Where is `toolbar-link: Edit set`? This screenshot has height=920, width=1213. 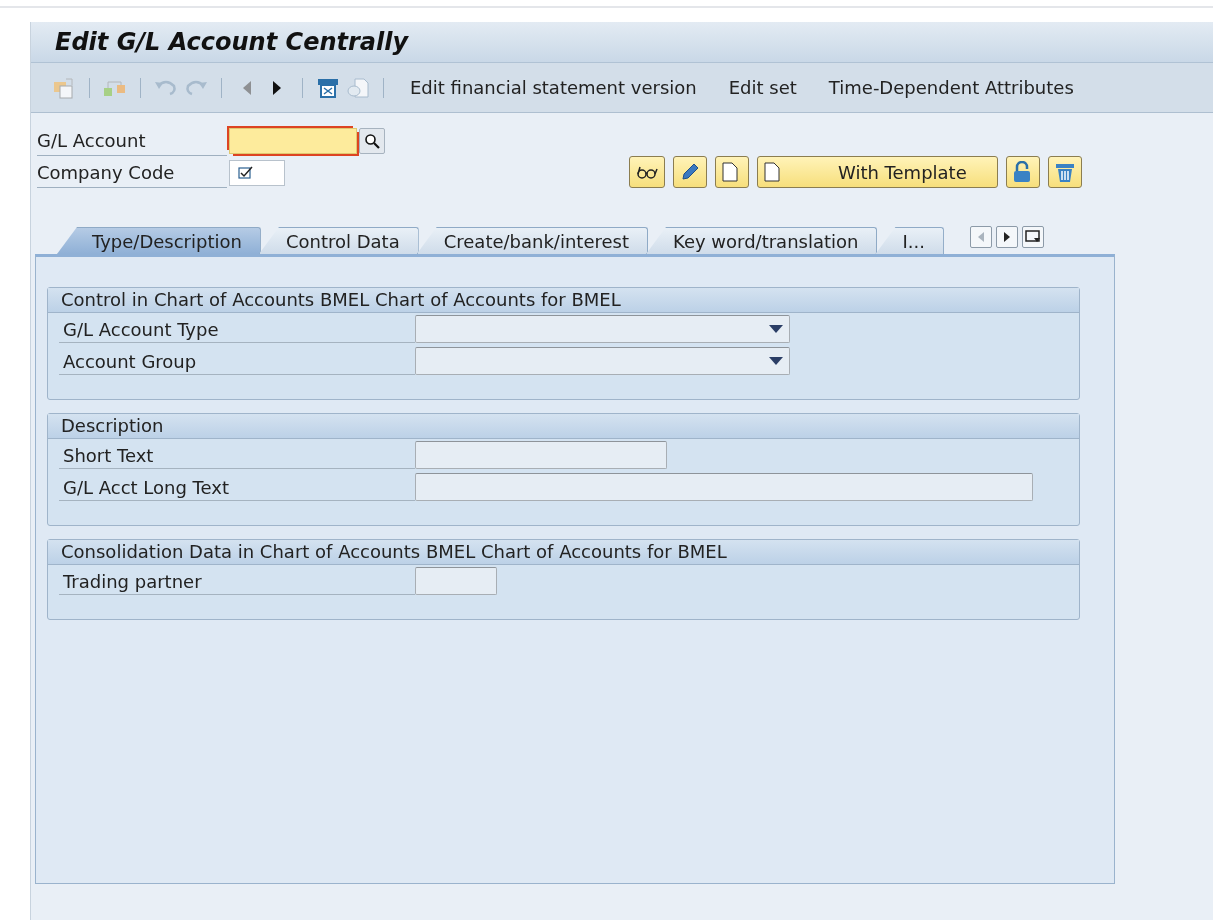 toolbar-link: Edit set is located at coordinates (762, 87).